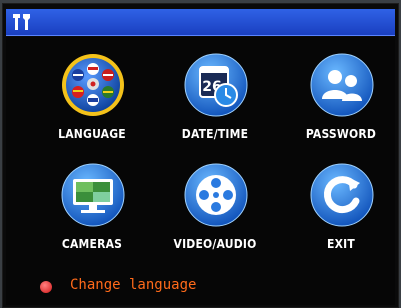 The image size is (401, 308). Describe the element at coordinates (92, 244) in the screenshot. I see `menu-item-label: CAMERAS` at that location.